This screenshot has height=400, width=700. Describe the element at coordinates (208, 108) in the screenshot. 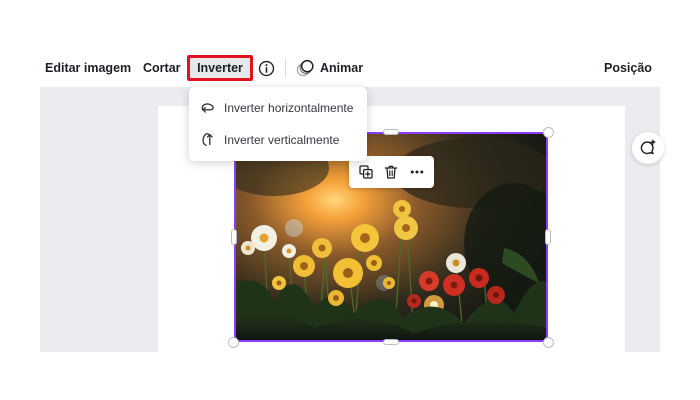

I see `flip-horizontal-icon` at that location.